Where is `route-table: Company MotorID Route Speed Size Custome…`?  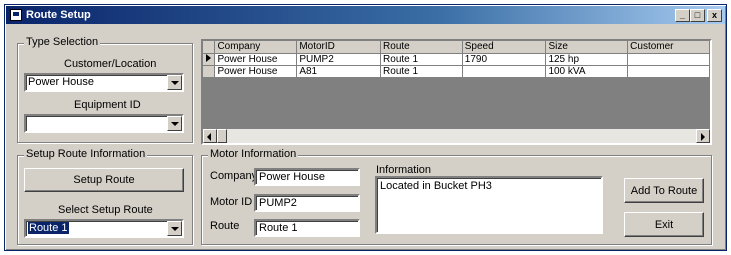
route-table: Company MotorID Route Speed Size Custome… is located at coordinates (456, 59).